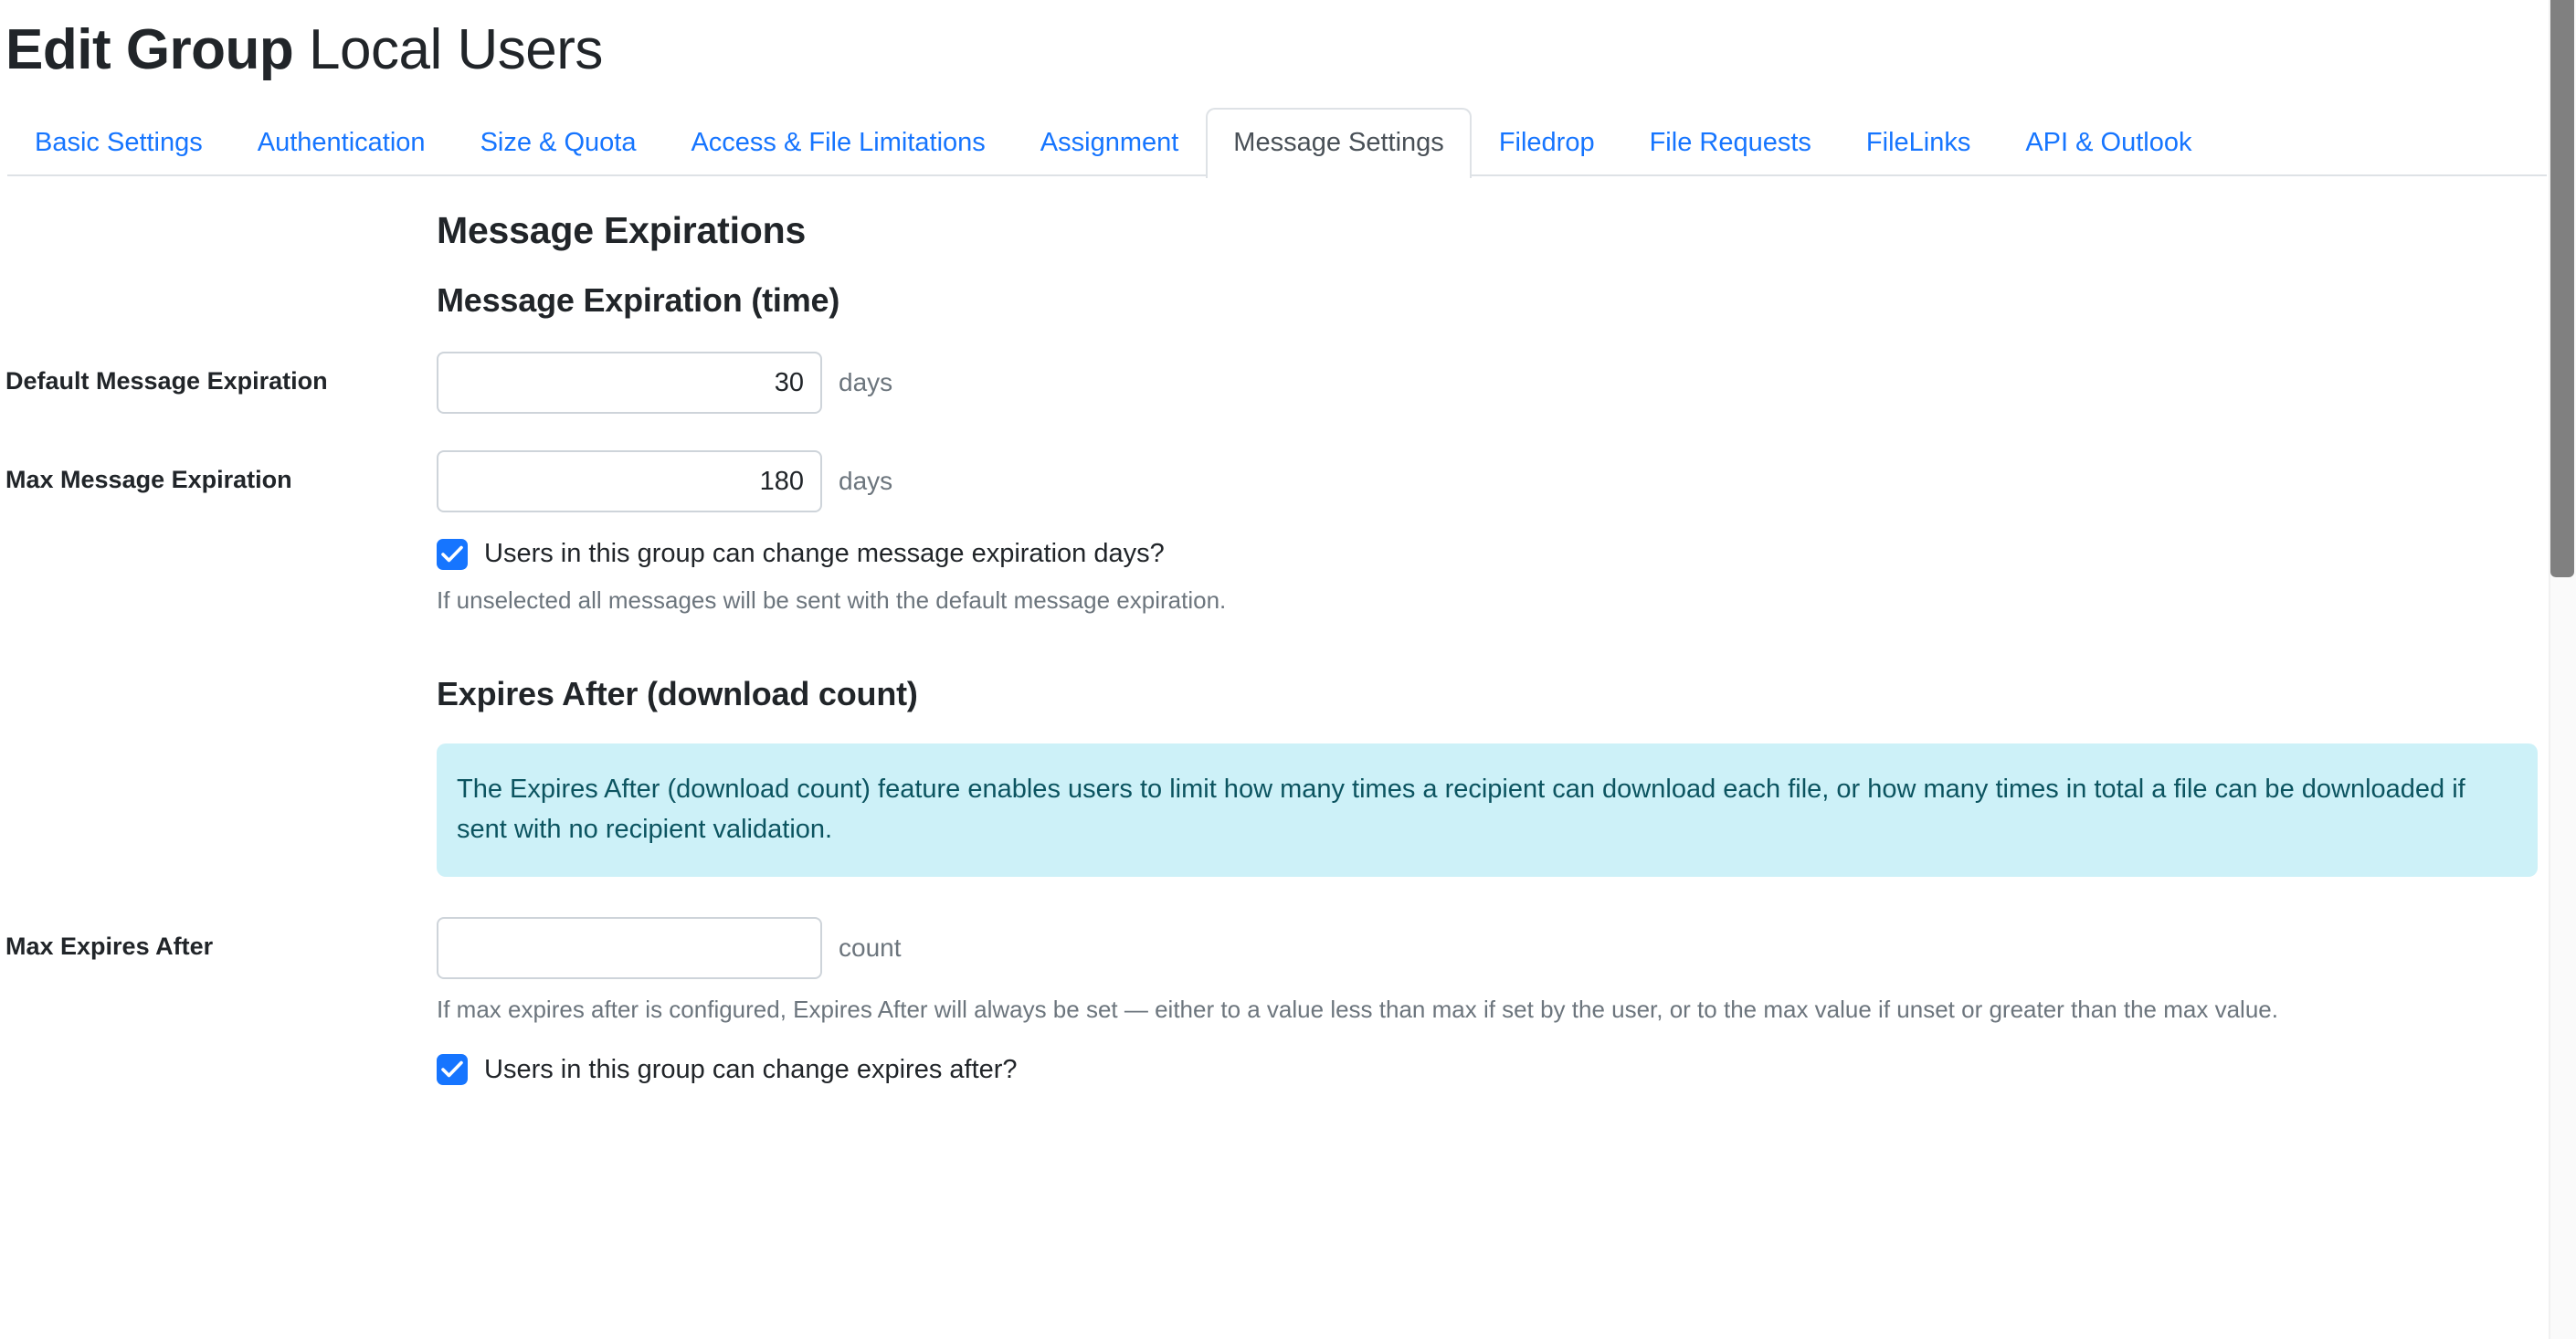 The width and height of the screenshot is (2576, 1339). Describe the element at coordinates (870, 948) in the screenshot. I see `suffix-count-max-expires-after: count` at that location.